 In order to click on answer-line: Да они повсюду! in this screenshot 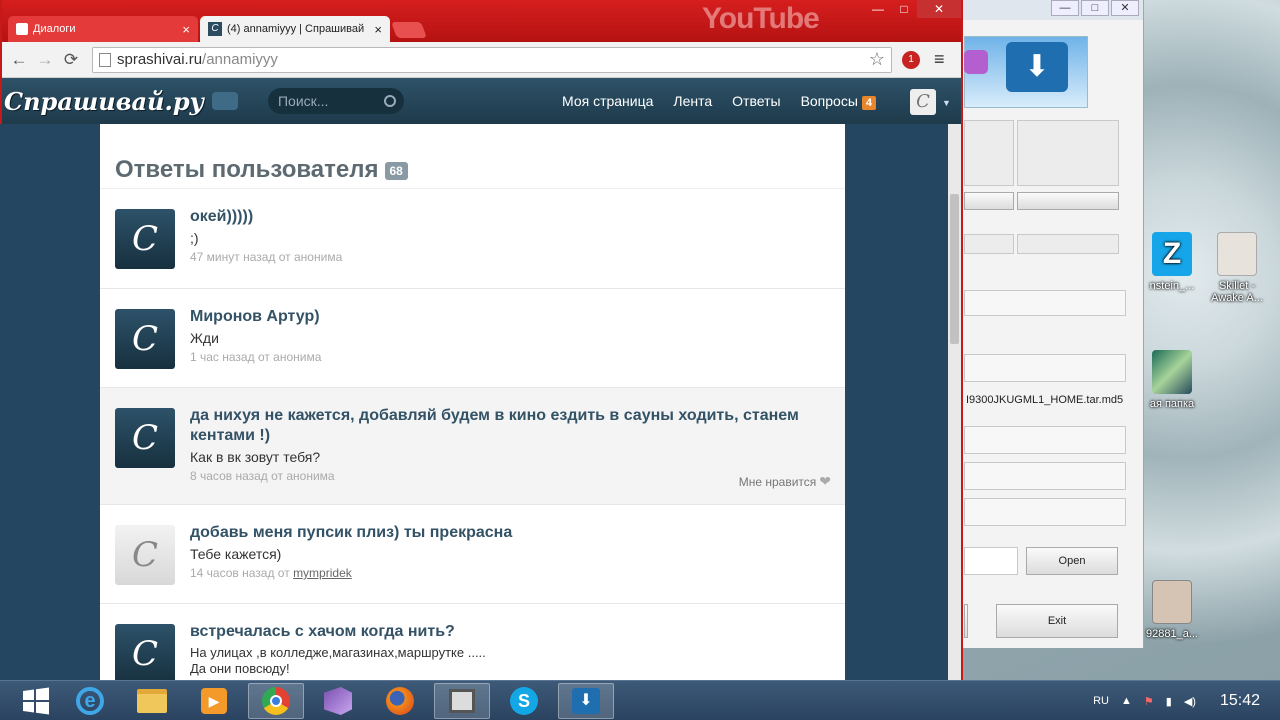, I will do `click(240, 668)`.